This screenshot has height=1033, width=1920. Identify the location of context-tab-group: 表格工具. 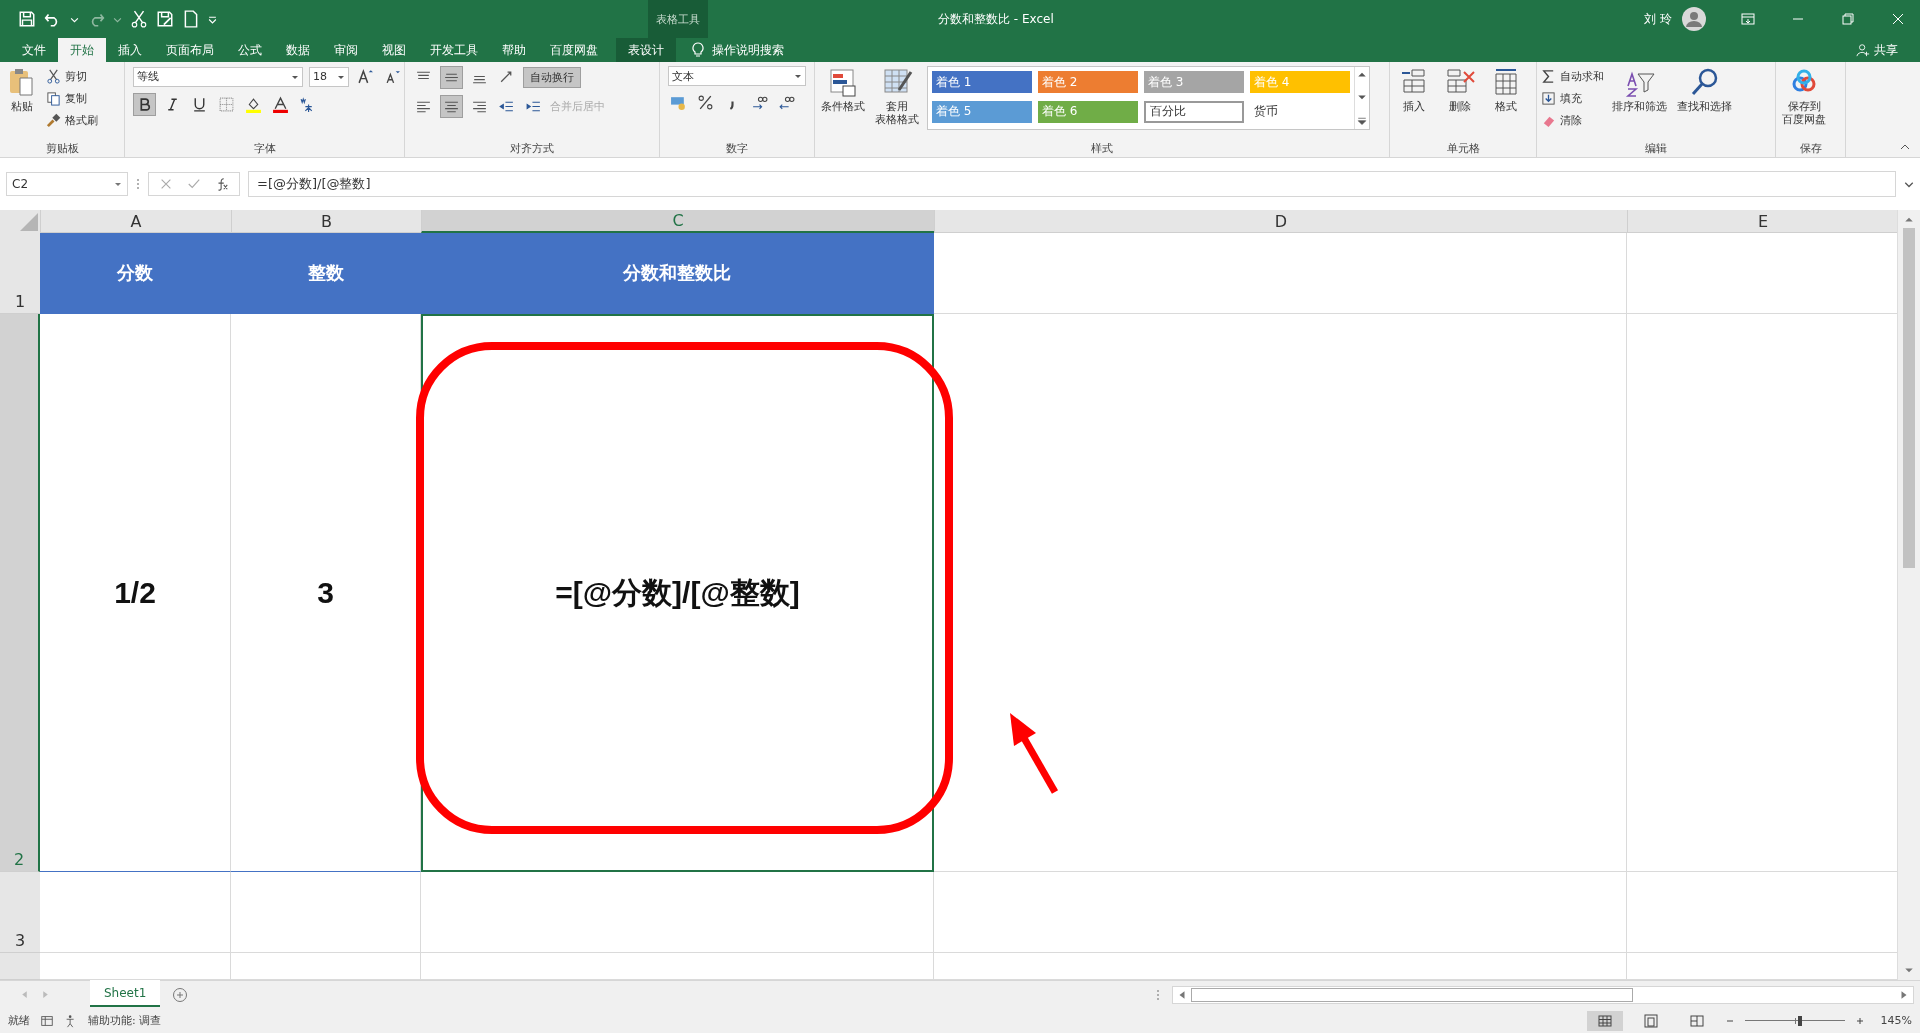
(678, 19).